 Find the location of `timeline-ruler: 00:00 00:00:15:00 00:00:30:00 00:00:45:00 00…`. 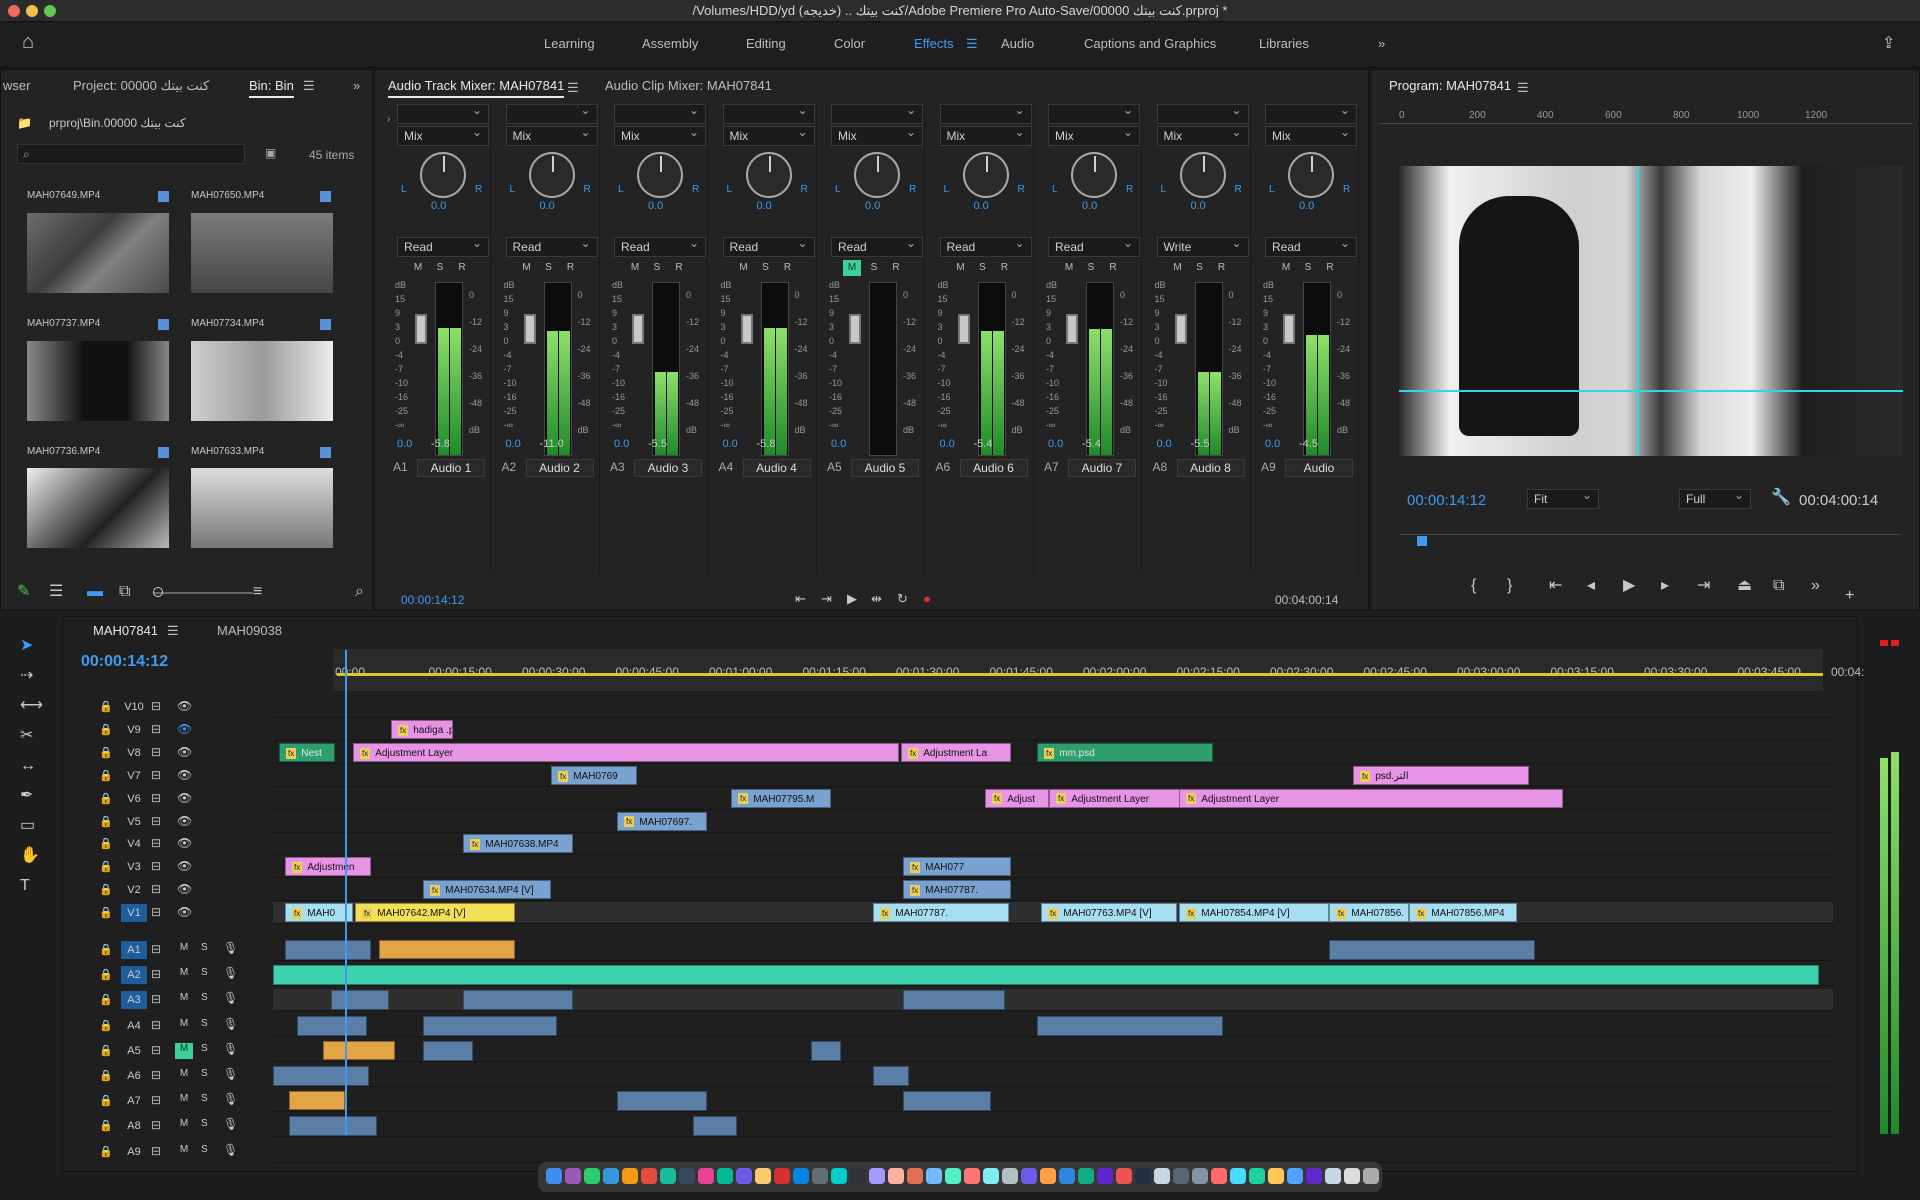

timeline-ruler: 00:00 00:00:15:00 00:00:30:00 00:00:45:00 00… is located at coordinates (1098, 670).